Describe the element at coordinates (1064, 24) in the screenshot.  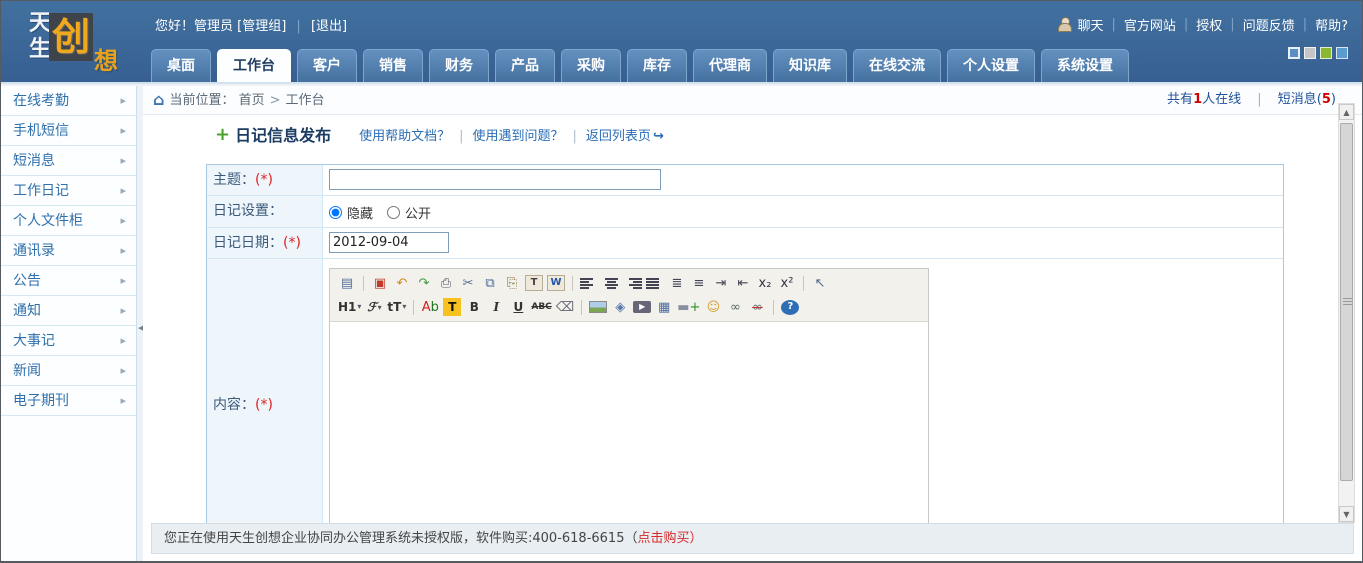
I see `person-icon` at that location.